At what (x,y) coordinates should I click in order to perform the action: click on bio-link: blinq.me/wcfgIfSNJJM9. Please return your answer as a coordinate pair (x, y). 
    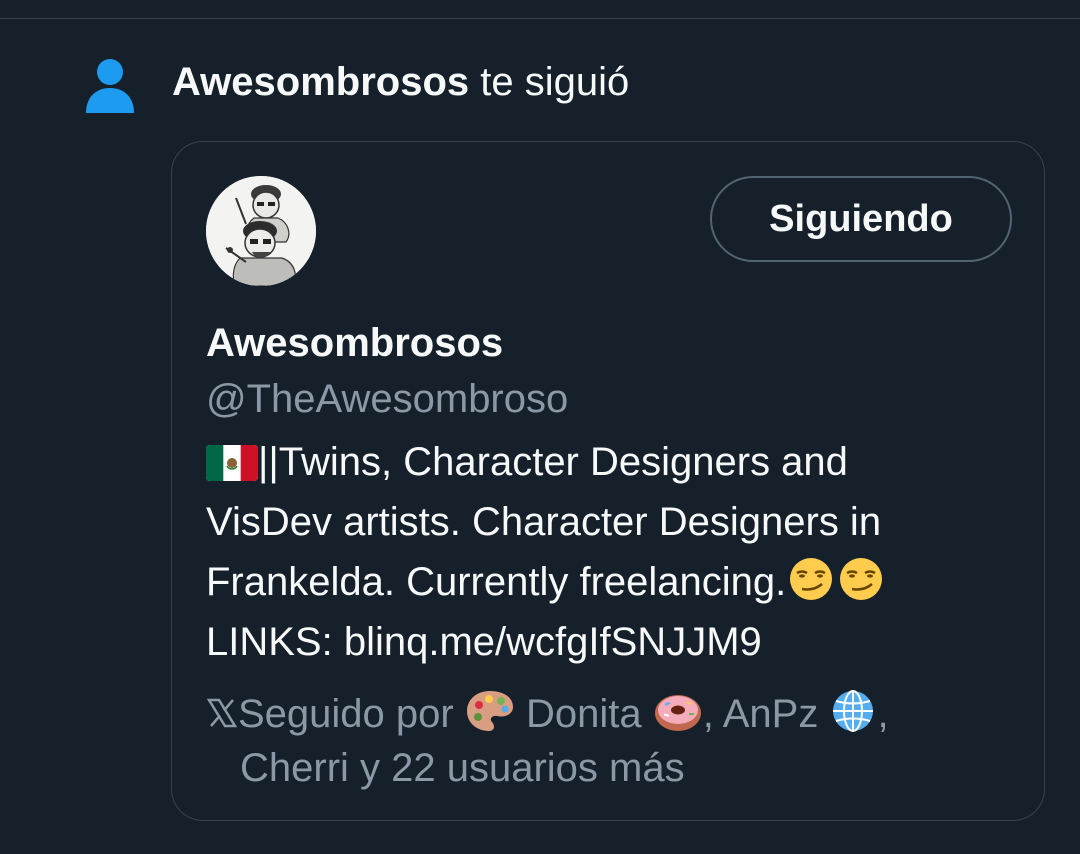
    Looking at the image, I should click on (553, 642).